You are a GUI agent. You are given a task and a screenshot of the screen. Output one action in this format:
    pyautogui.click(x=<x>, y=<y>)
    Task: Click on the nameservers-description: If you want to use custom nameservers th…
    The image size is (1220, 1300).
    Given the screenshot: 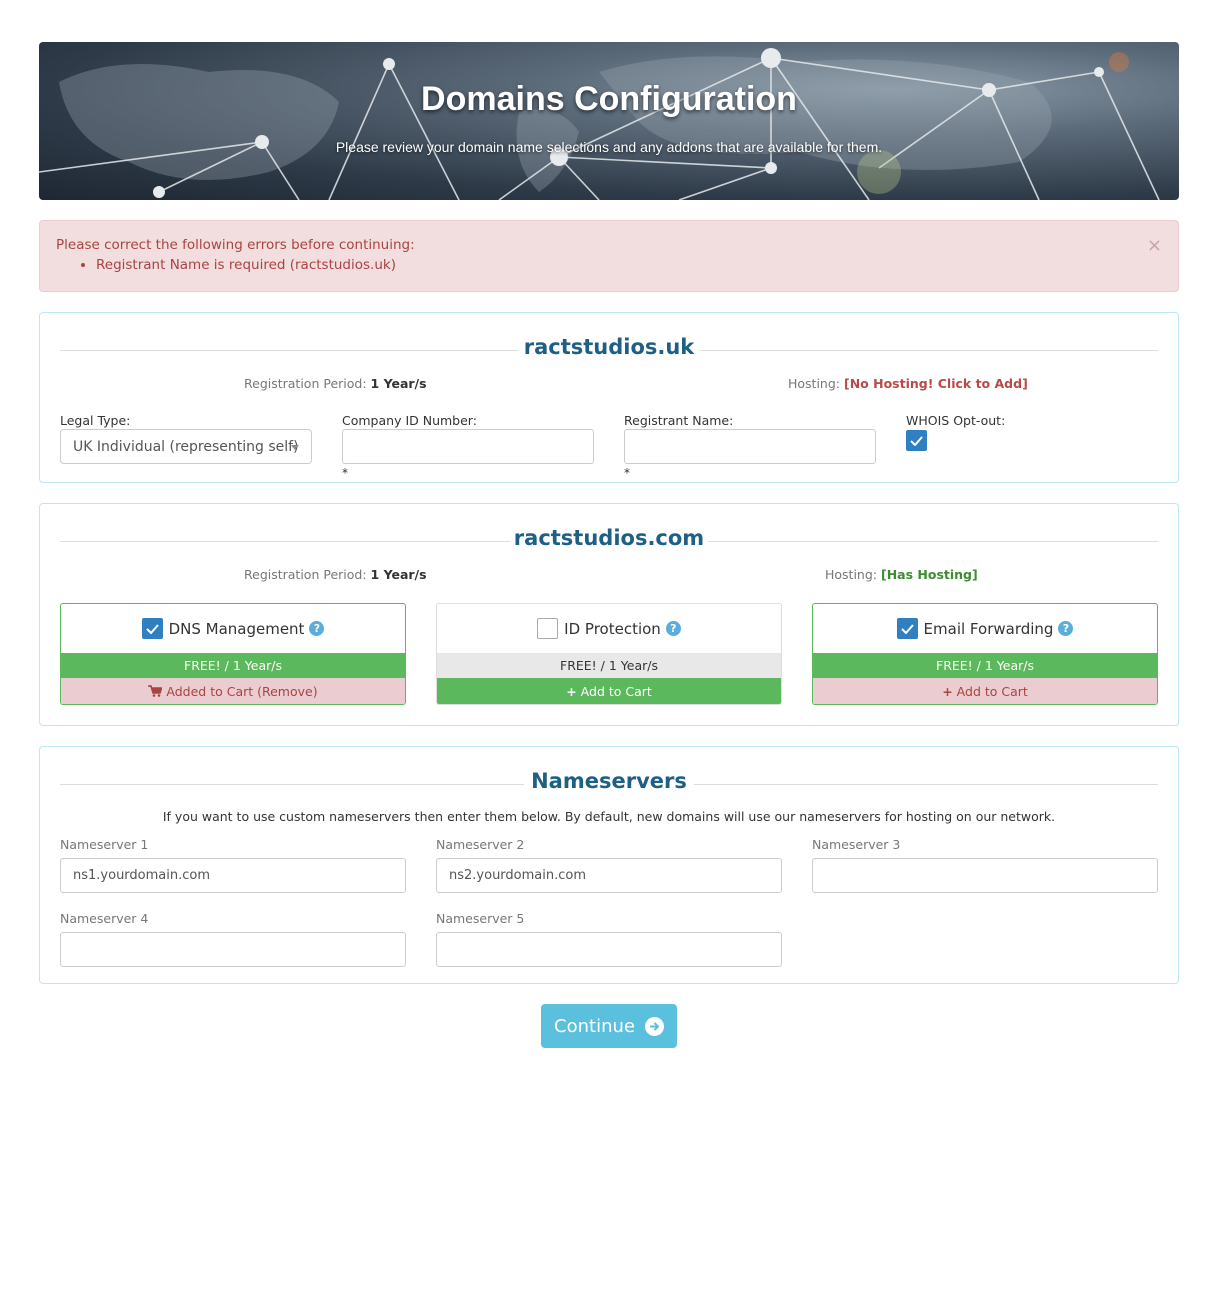 What is the action you would take?
    pyautogui.click(x=609, y=816)
    